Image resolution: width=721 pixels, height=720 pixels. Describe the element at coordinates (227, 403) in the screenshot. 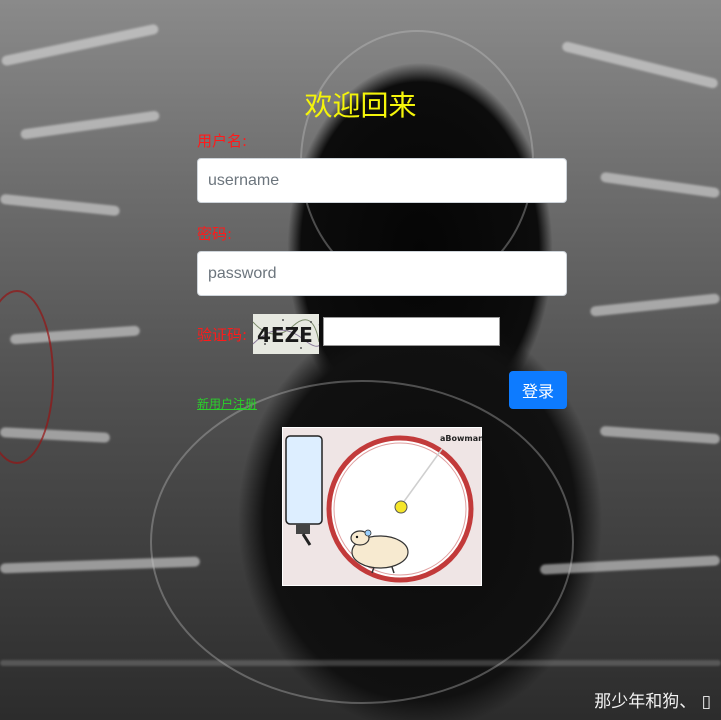

I see `register-link: 新用户注册` at that location.